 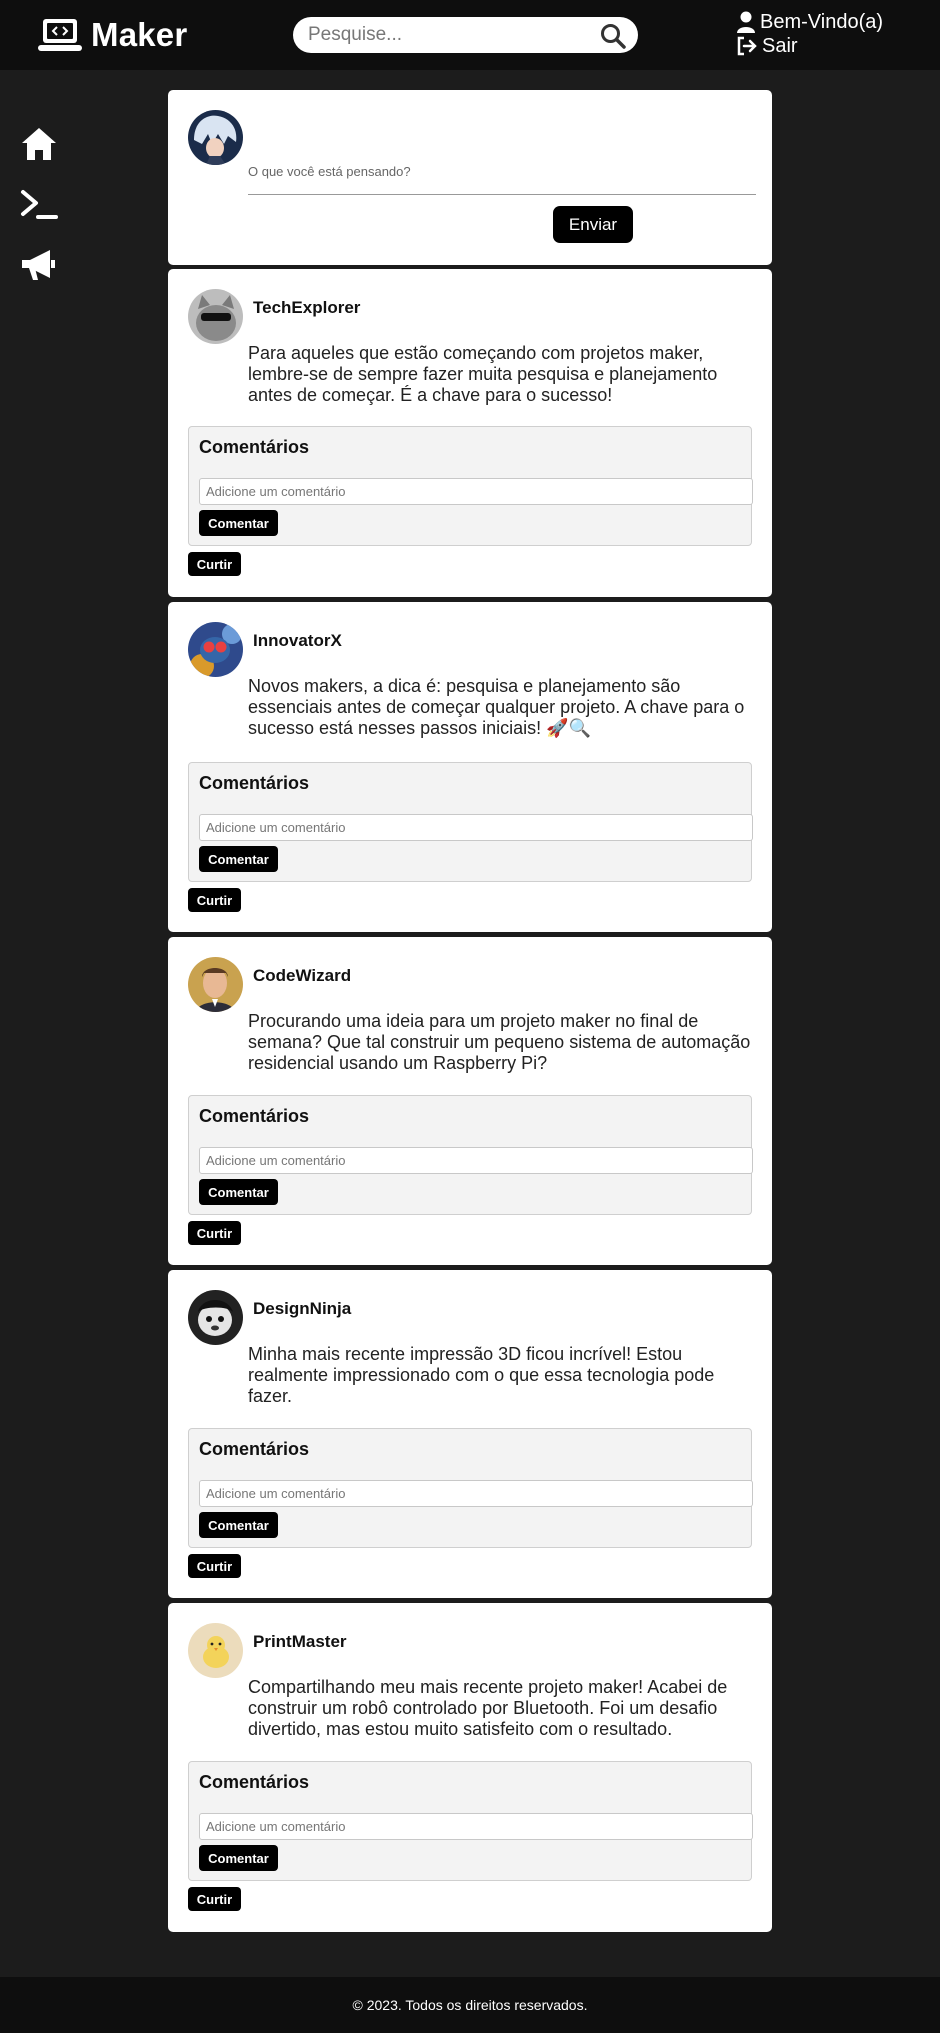 I want to click on laptop-code-icon, so click(x=60, y=35).